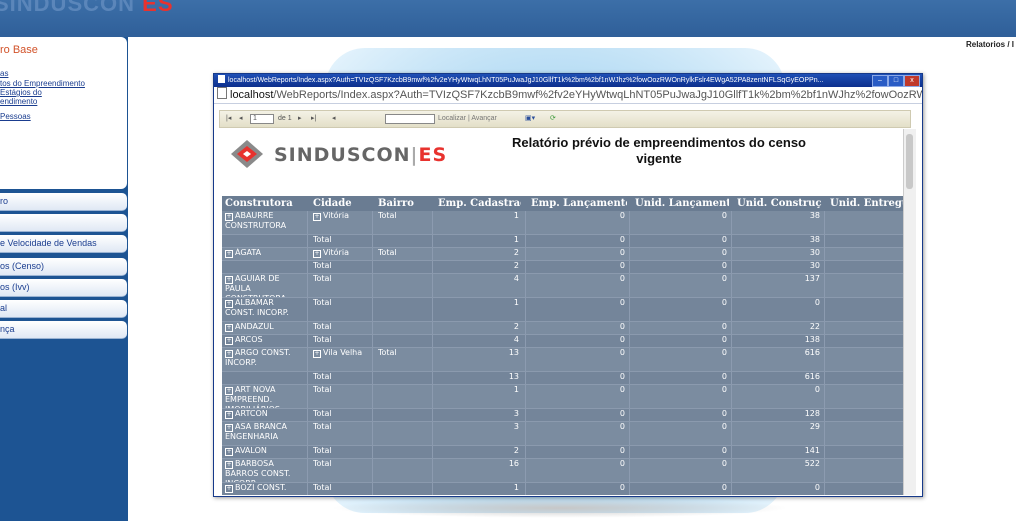 The height and width of the screenshot is (521, 1016). I want to click on cell-text: 30, so click(814, 265).